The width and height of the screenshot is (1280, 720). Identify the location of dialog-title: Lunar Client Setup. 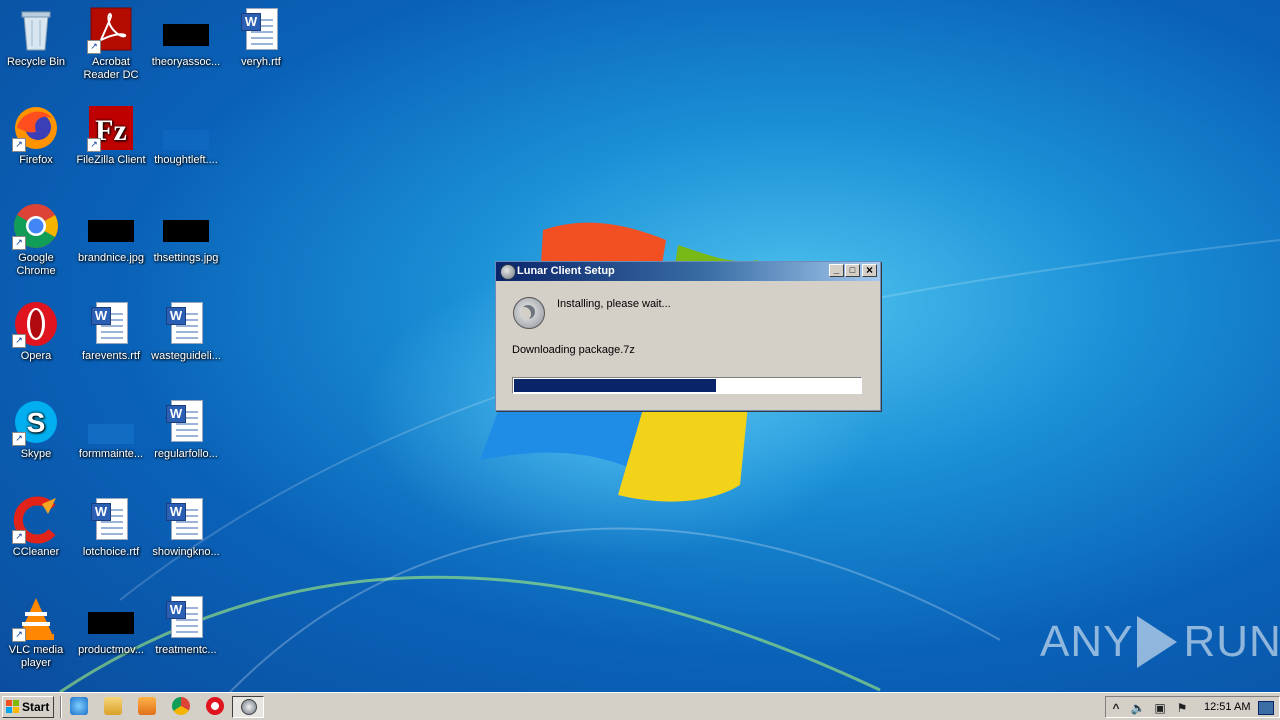
(566, 271).